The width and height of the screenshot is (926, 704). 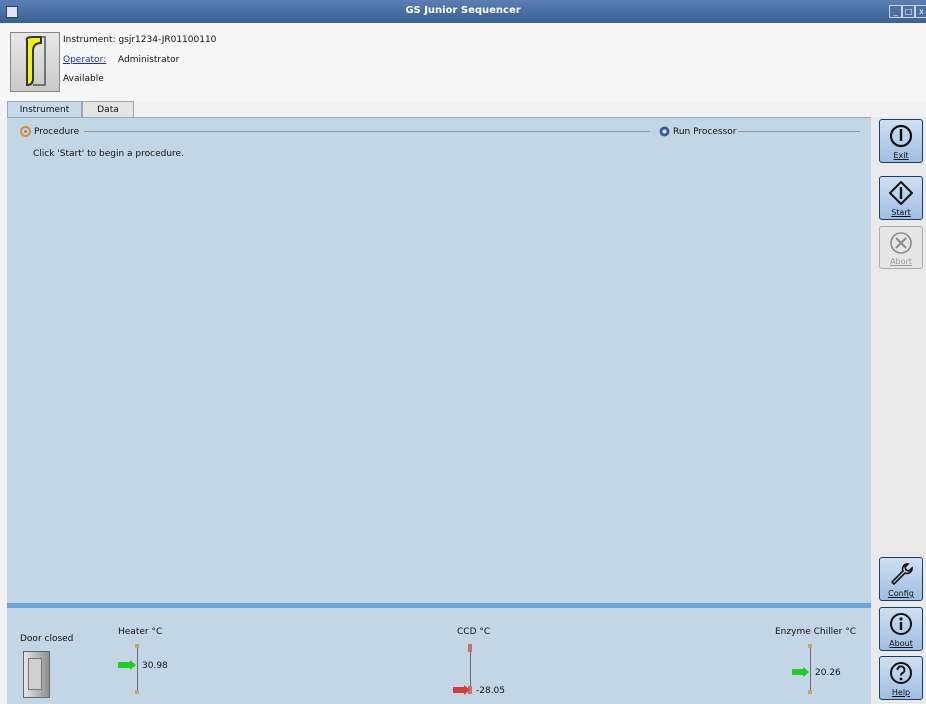 I want to click on title-bar: GS Junior Sequencer _ □ x, so click(x=463, y=11).